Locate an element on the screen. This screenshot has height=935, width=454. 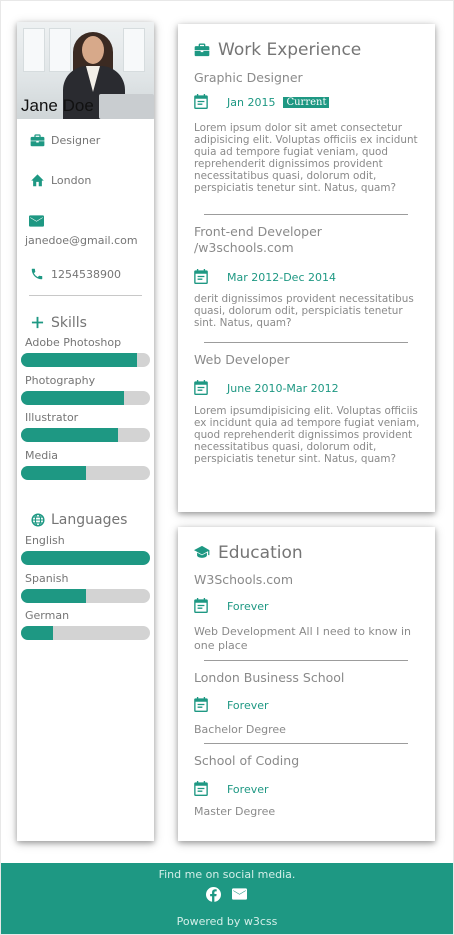
facebook-icon is located at coordinates (214, 895).